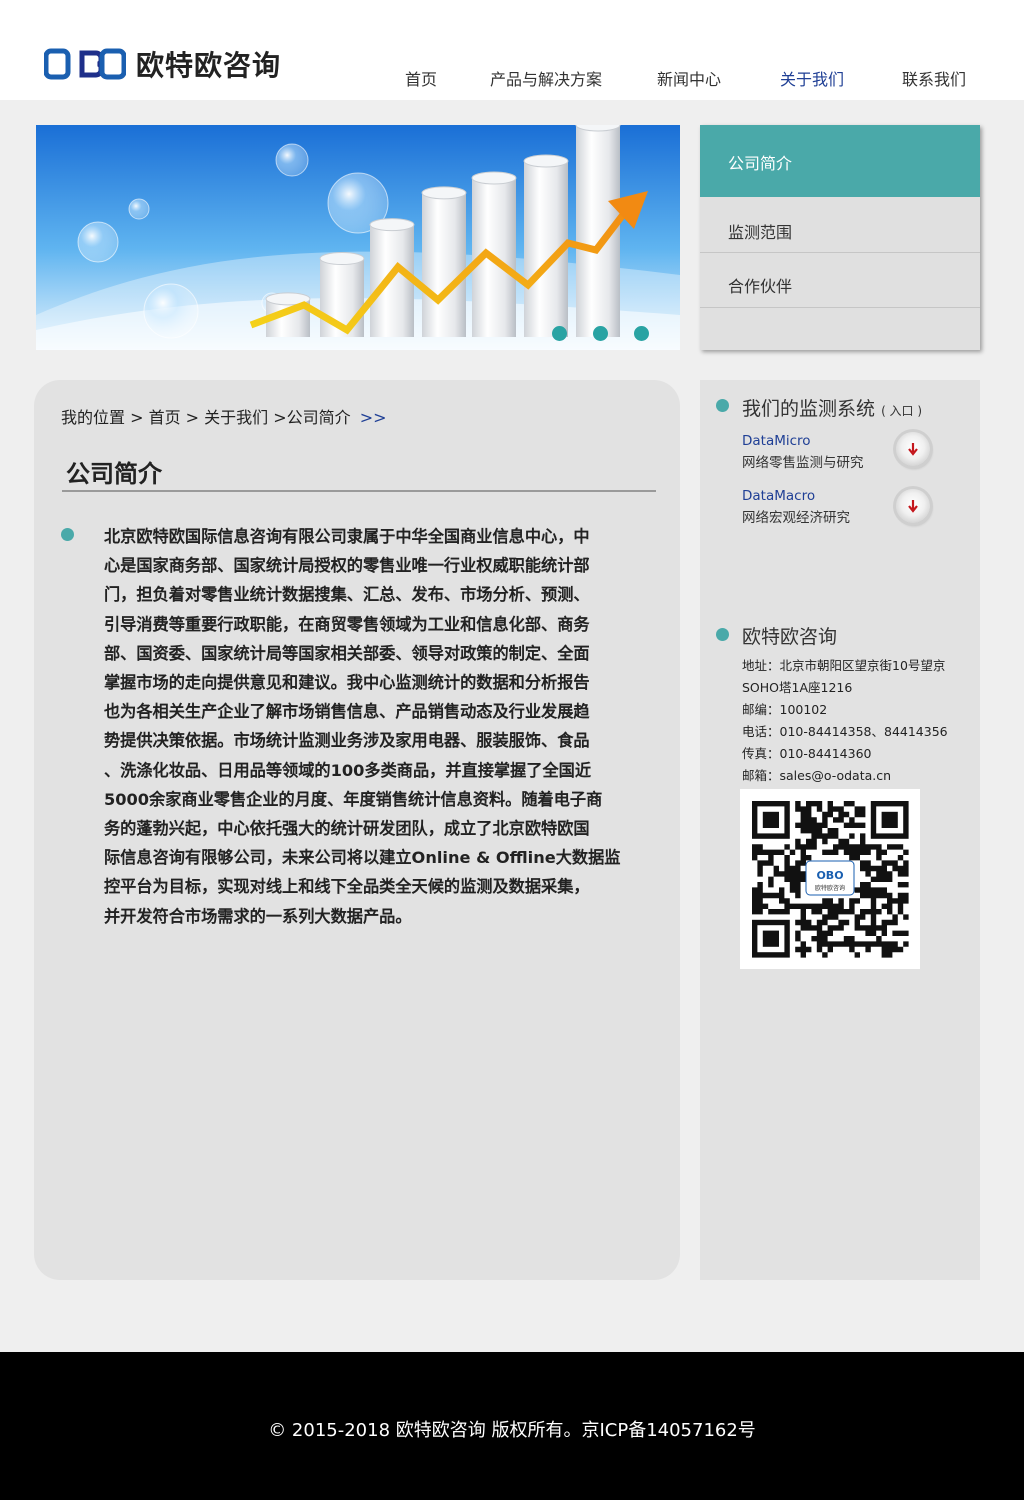 This screenshot has height=1500, width=1024. I want to click on systems-title: 我们的监测系统 ( 入口 ), so click(832, 407).